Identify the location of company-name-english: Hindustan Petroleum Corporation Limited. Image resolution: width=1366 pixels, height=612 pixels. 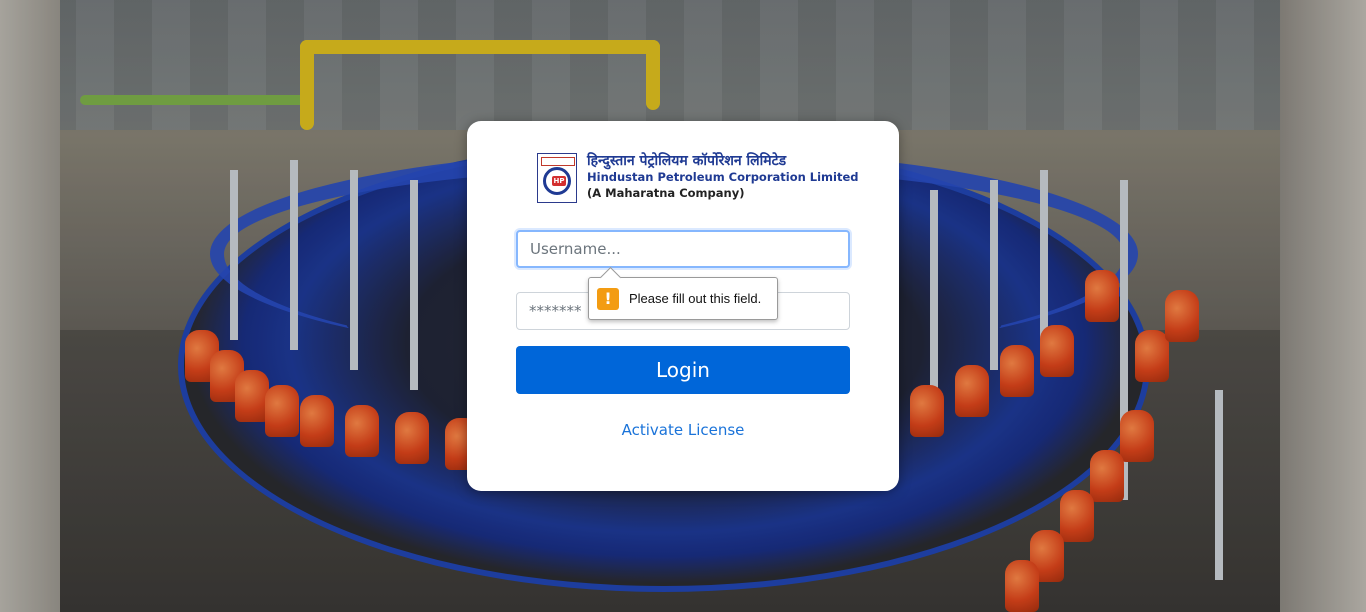
(723, 177).